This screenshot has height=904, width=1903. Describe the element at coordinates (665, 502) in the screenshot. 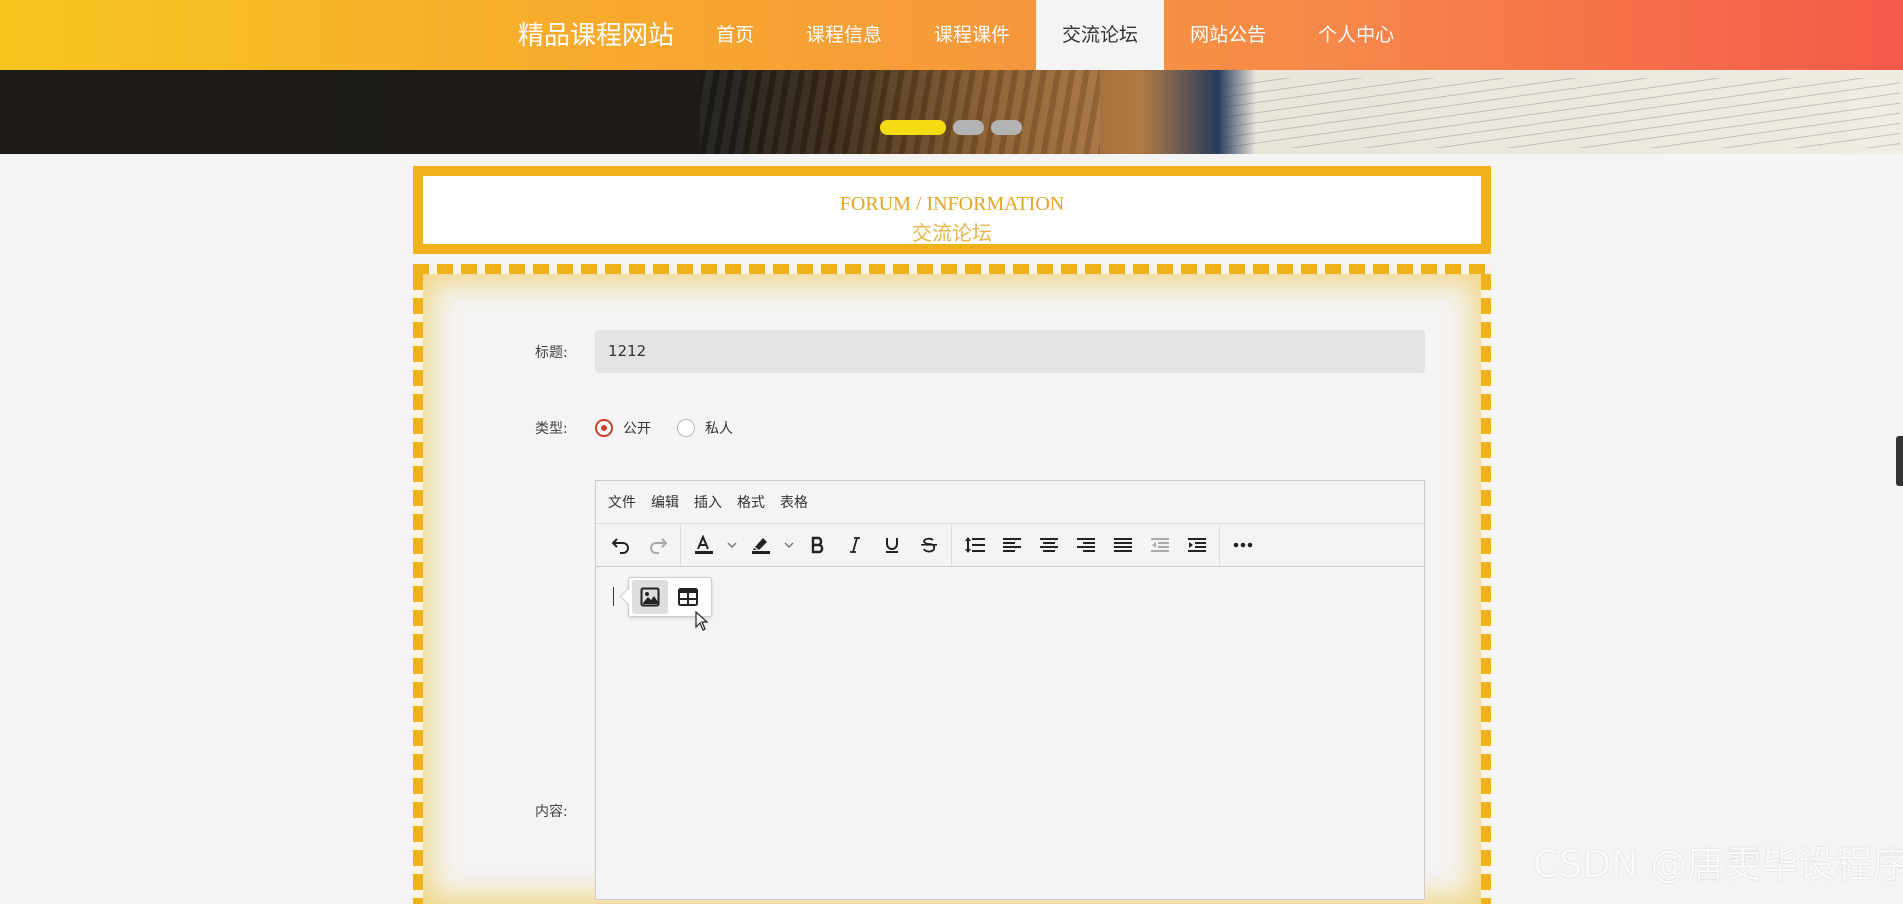

I see `menu-edit: 编辑` at that location.